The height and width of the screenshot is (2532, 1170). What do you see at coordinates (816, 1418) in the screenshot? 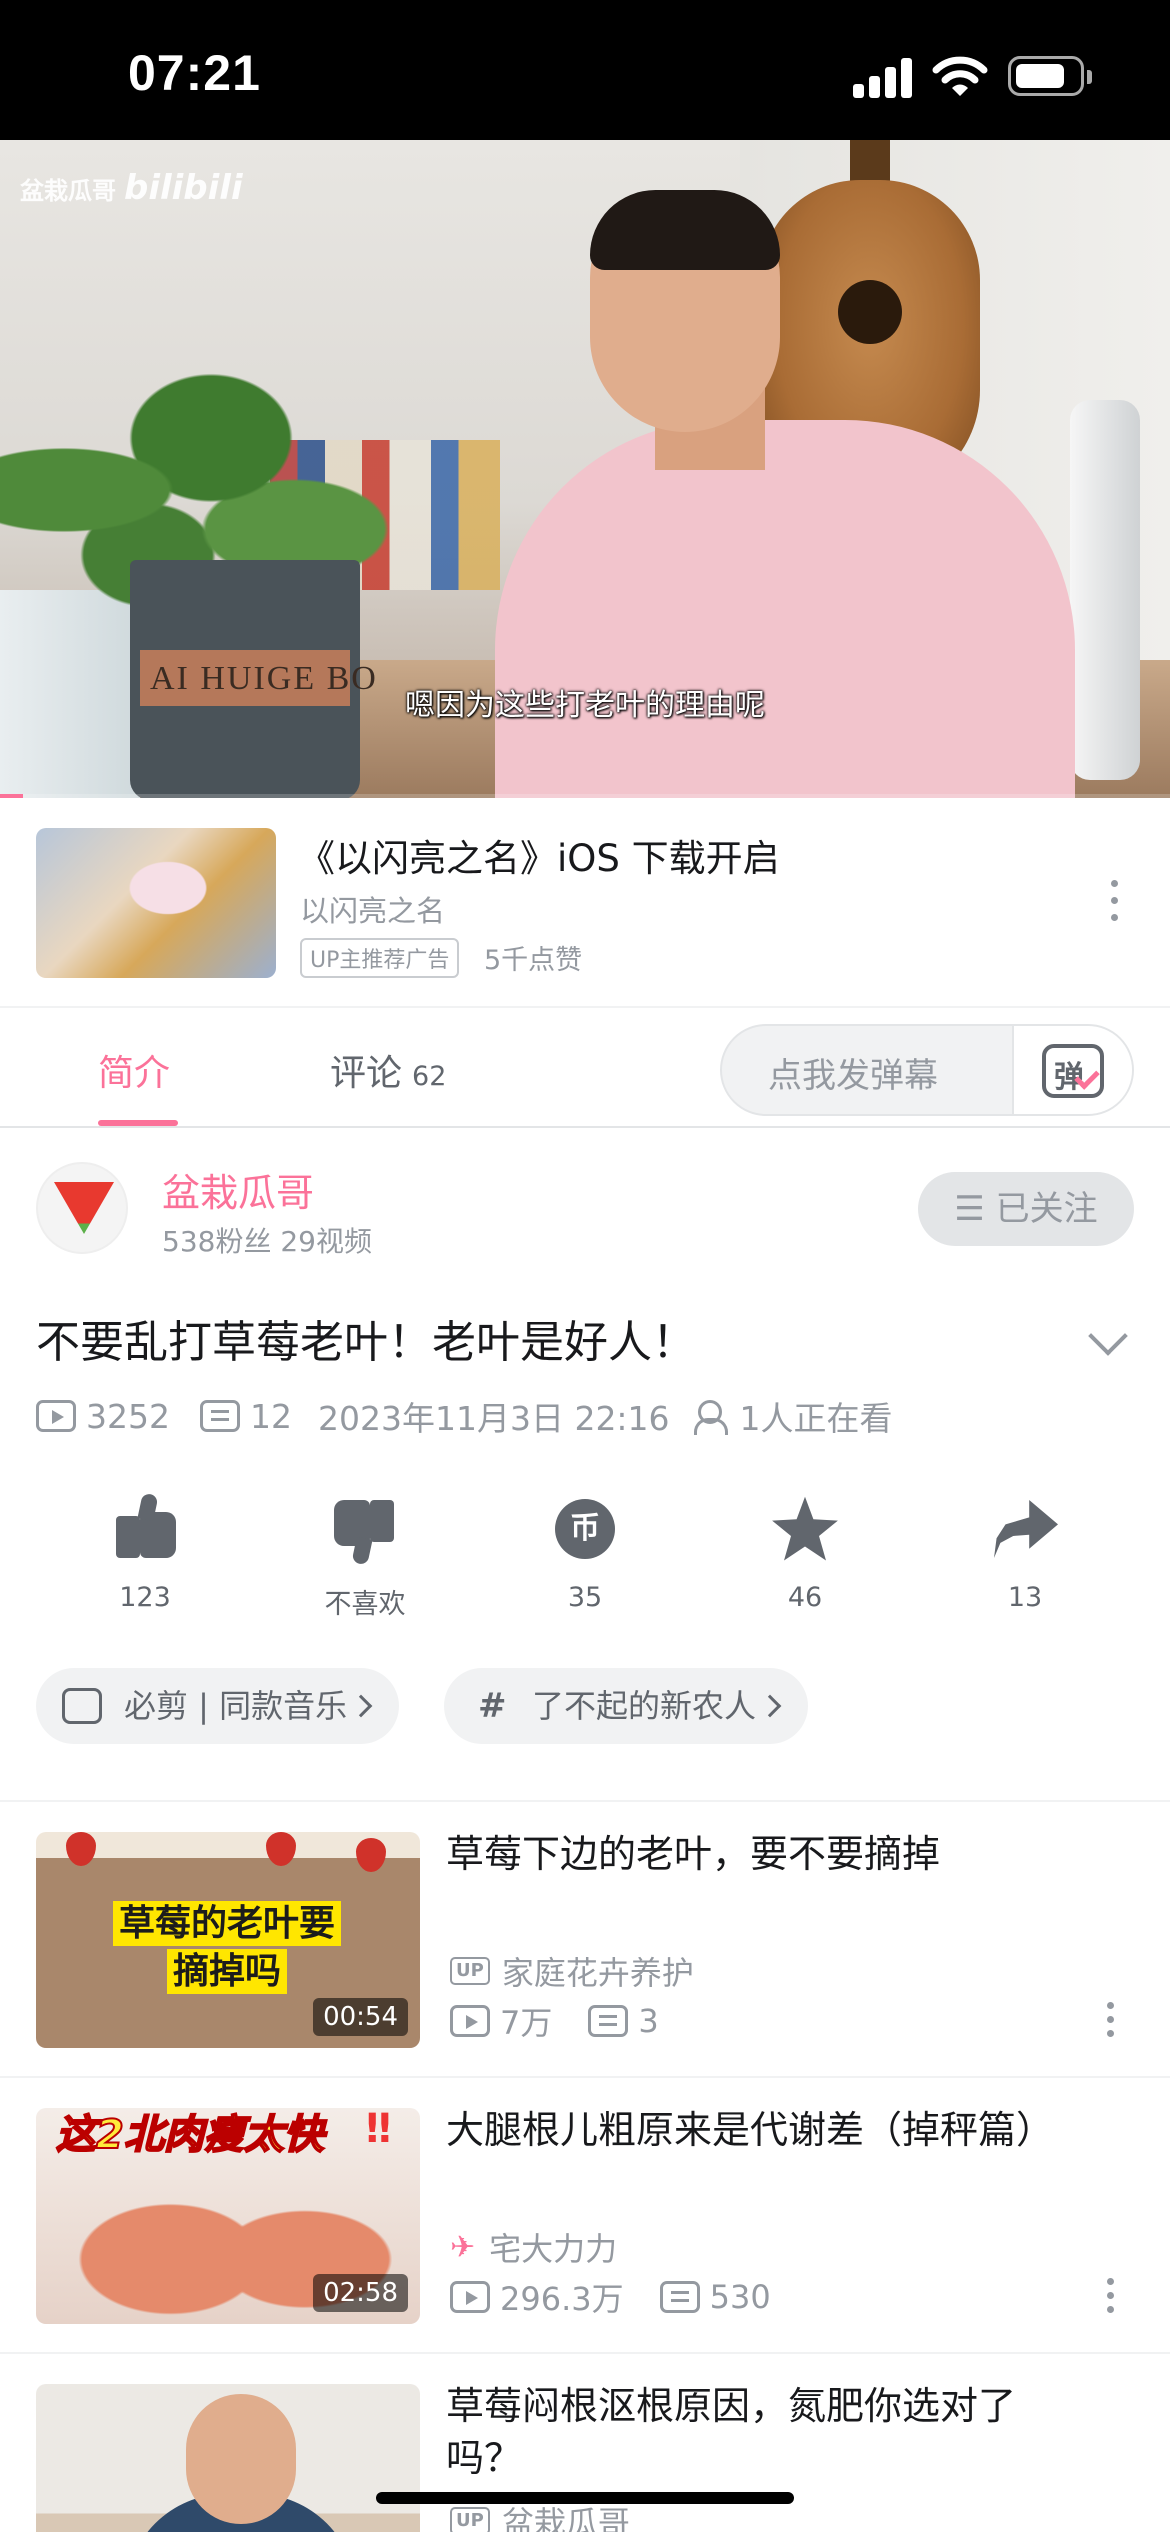
I see `watching-count: 1人正在看` at bounding box center [816, 1418].